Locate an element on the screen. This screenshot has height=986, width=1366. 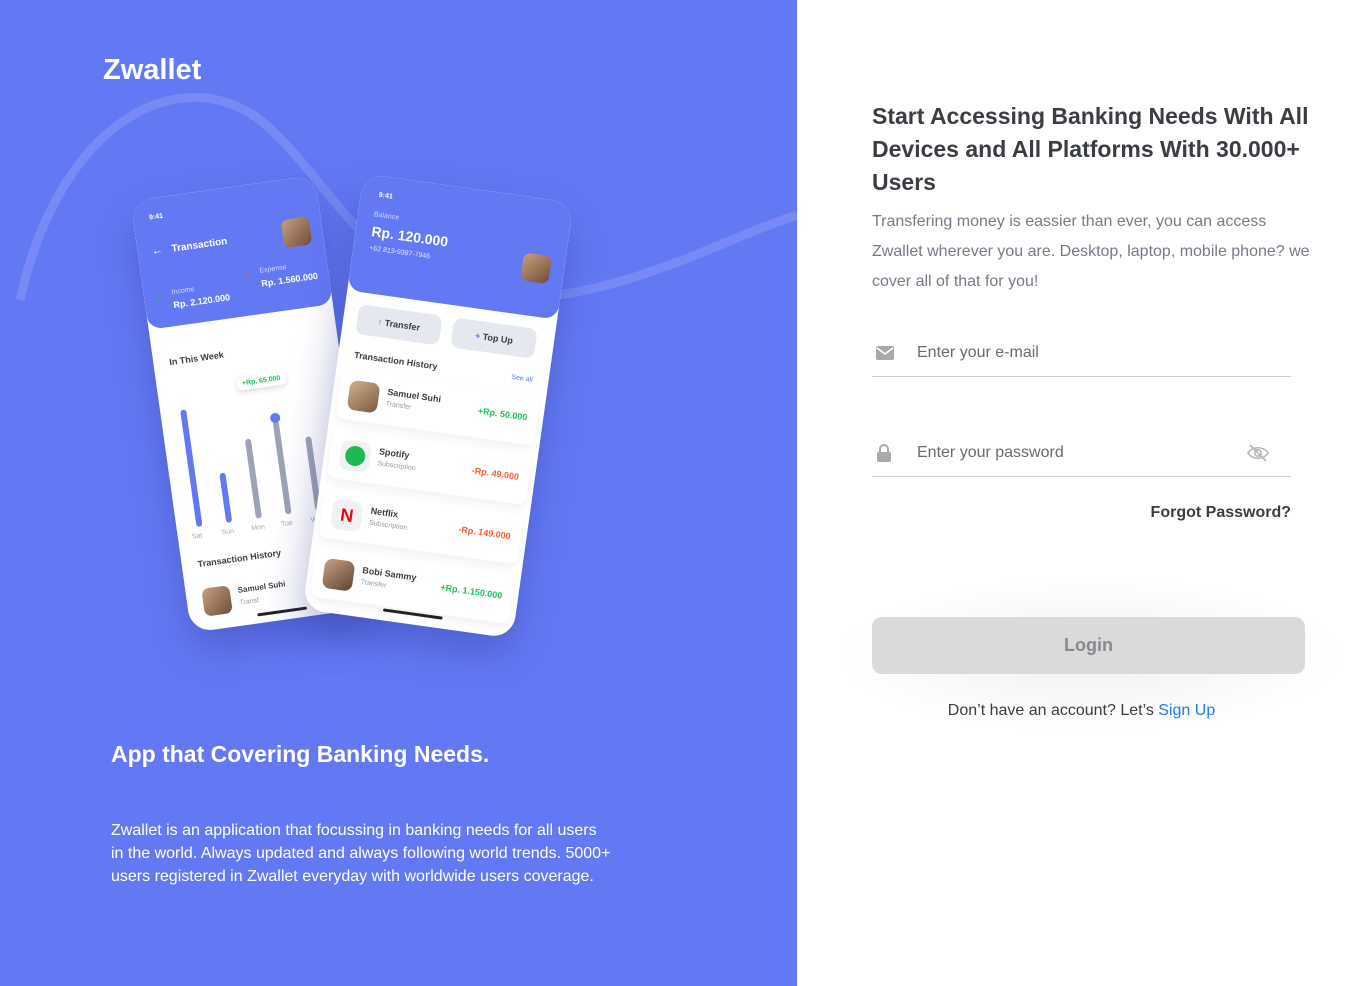
transfer-button: ↑ Transfer is located at coordinates (399, 325).